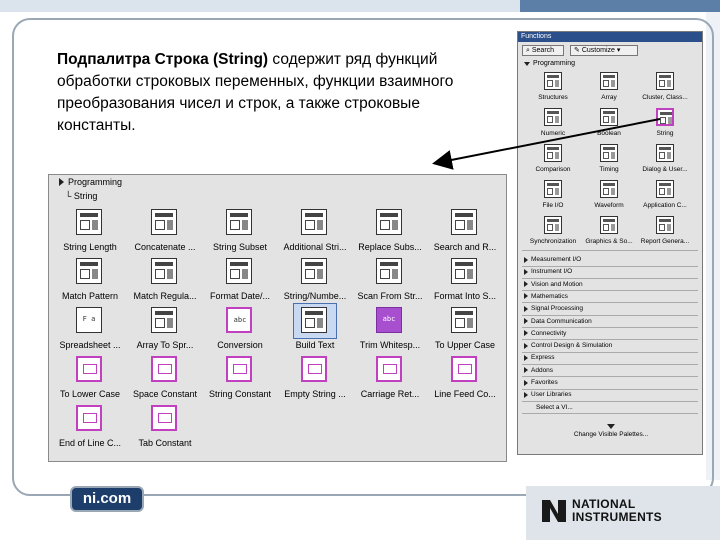 Image resolution: width=720 pixels, height=540 pixels. What do you see at coordinates (609, 160) in the screenshot?
I see `functions-item-timing: Timing` at bounding box center [609, 160].